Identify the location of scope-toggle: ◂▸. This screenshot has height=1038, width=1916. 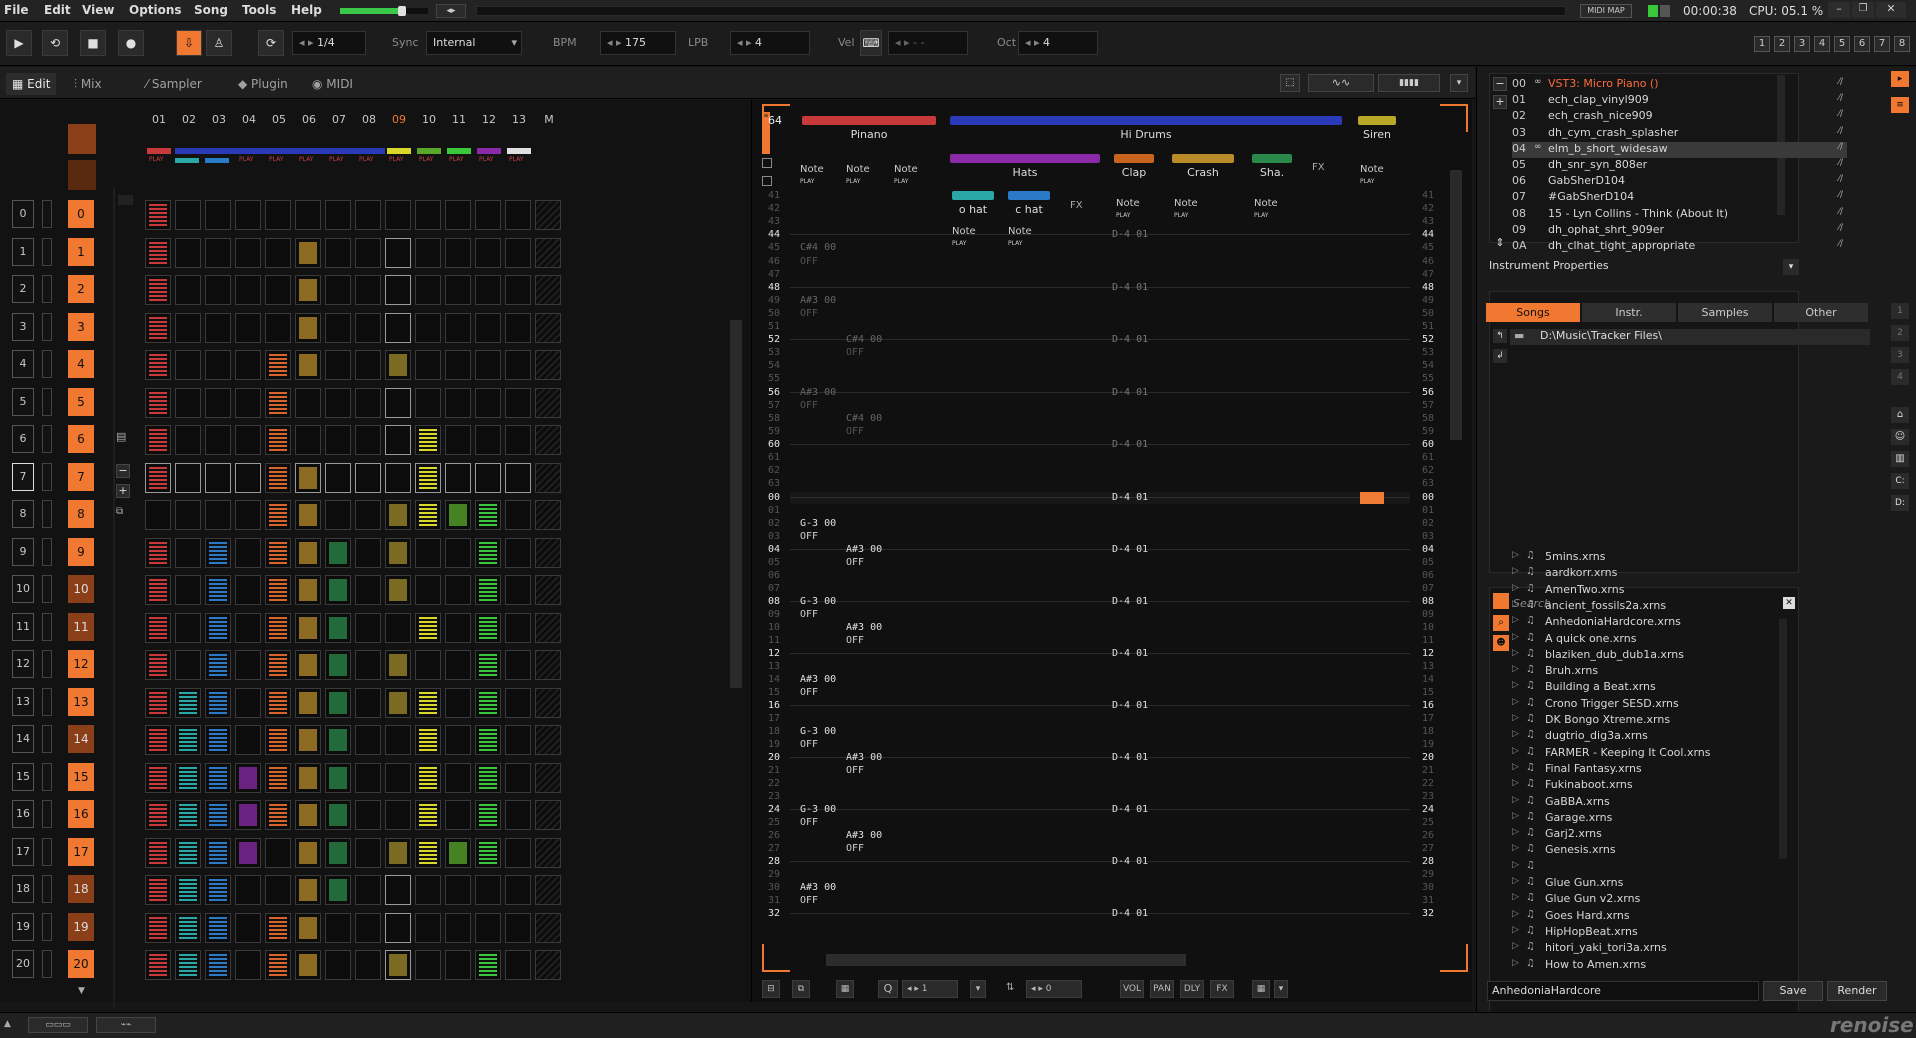
(451, 11).